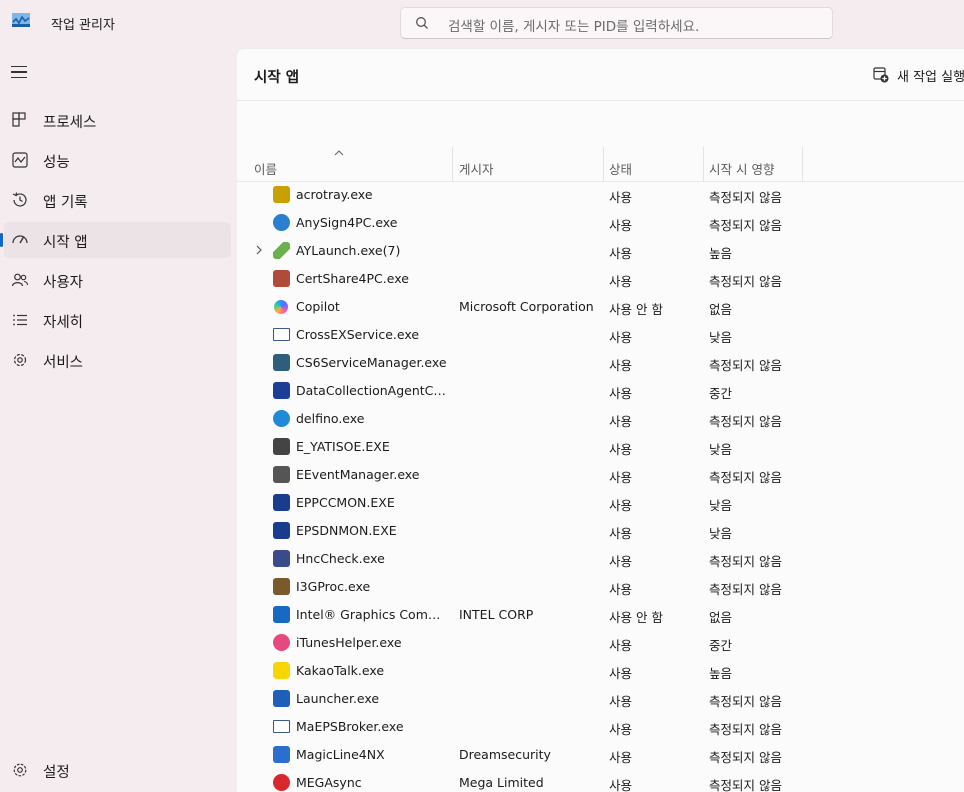 Image resolution: width=964 pixels, height=792 pixels. What do you see at coordinates (339, 153) in the screenshot?
I see `sort-ascending-icon` at bounding box center [339, 153].